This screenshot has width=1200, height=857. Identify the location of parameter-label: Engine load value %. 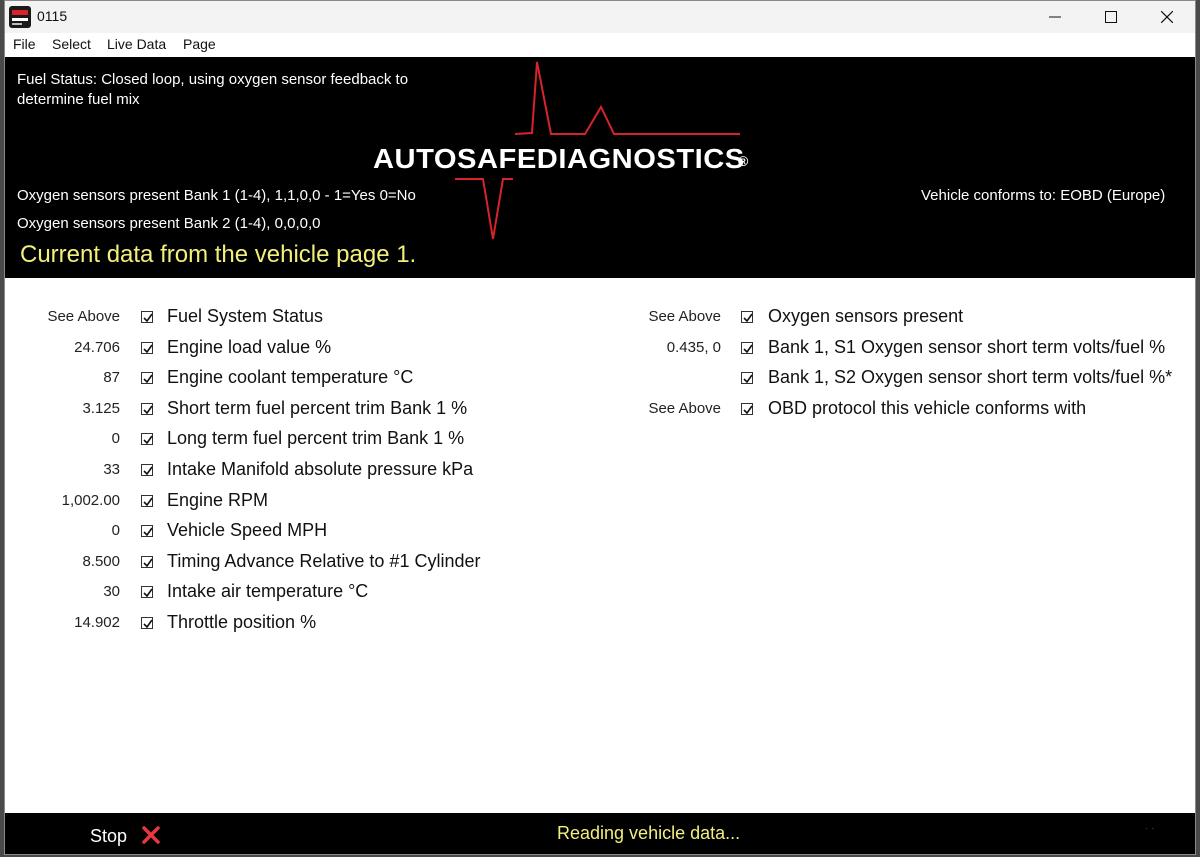
(249, 346).